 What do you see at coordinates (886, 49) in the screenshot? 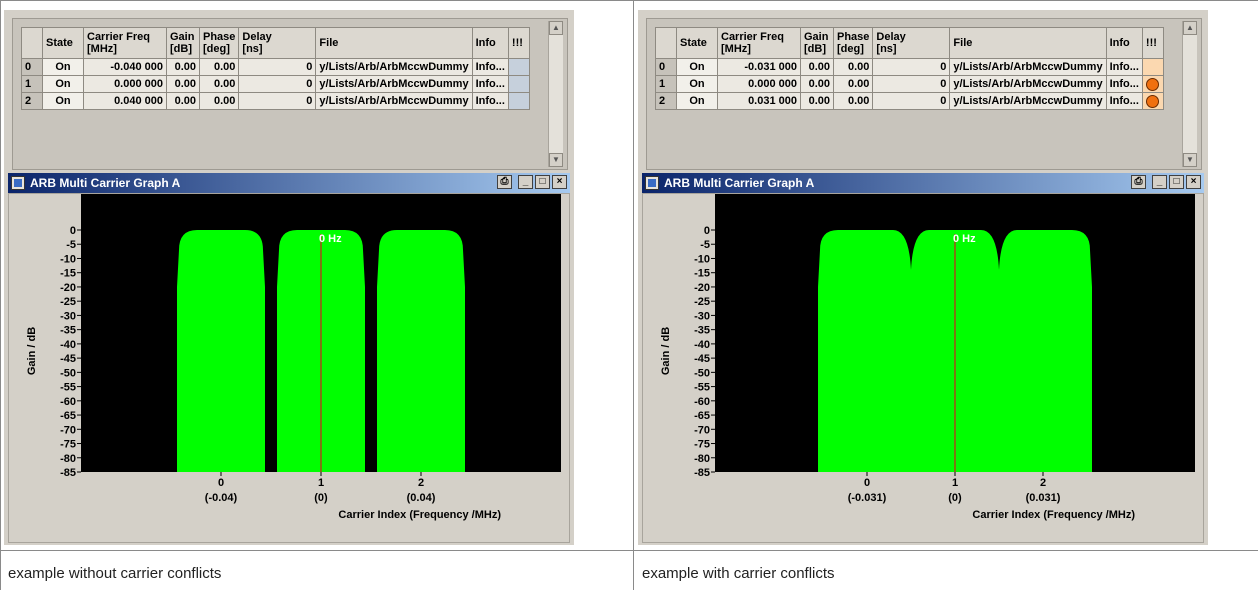
I see `header-delay-line2: [ns]` at bounding box center [886, 49].